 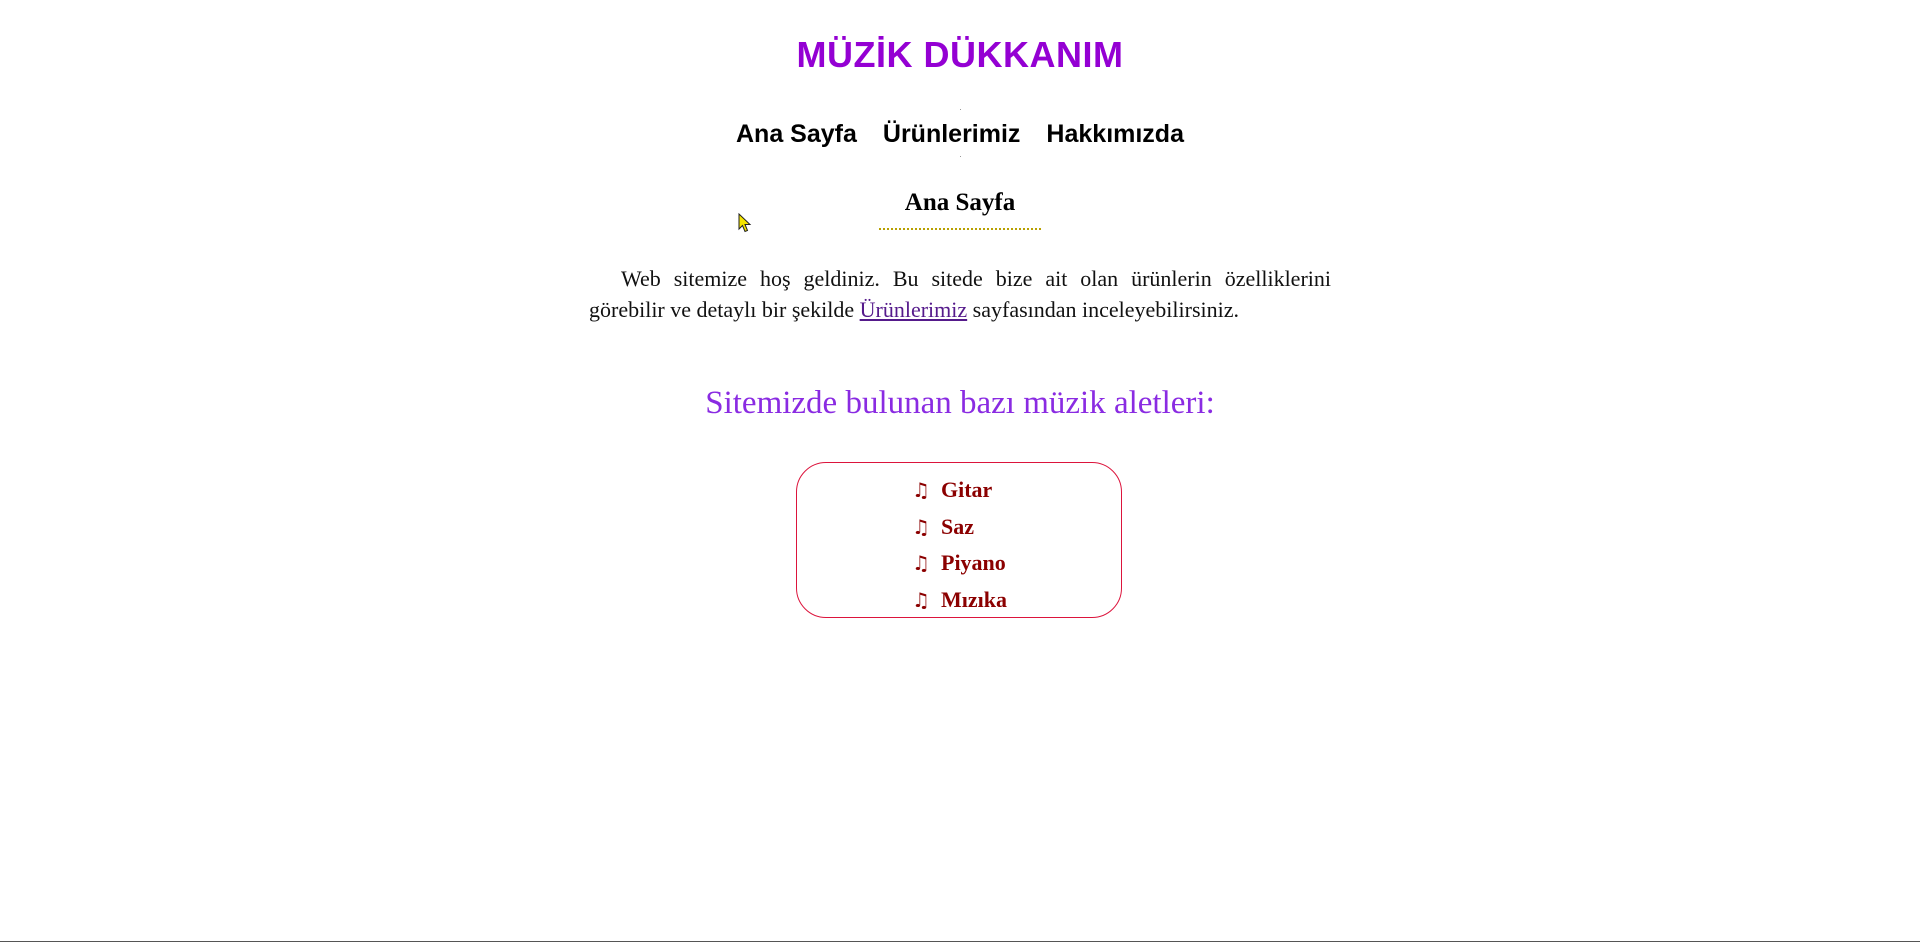 I want to click on main-nav: Ana Sayfa Ürünlerimiz Hakkımızda, so click(x=960, y=134).